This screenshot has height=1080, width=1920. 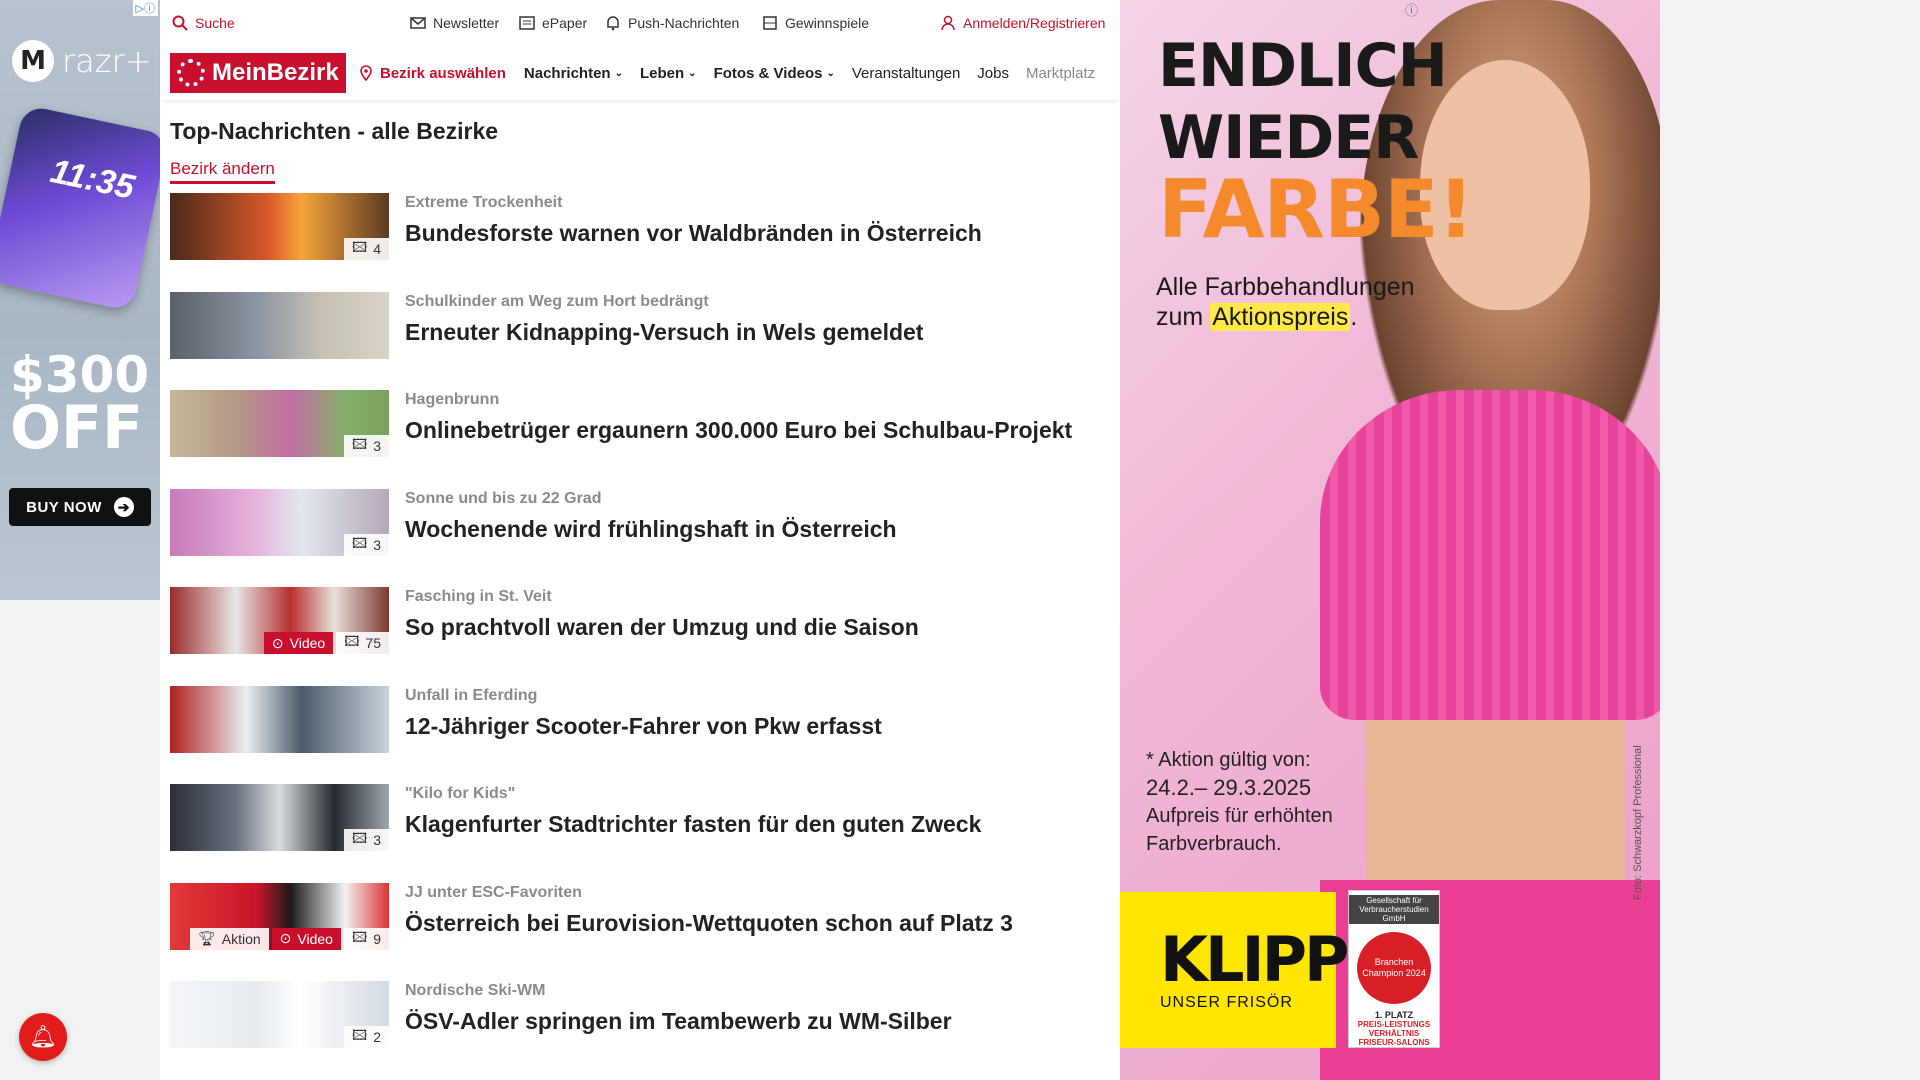 I want to click on ad-info-icon: ⓘ, so click(x=1411, y=9).